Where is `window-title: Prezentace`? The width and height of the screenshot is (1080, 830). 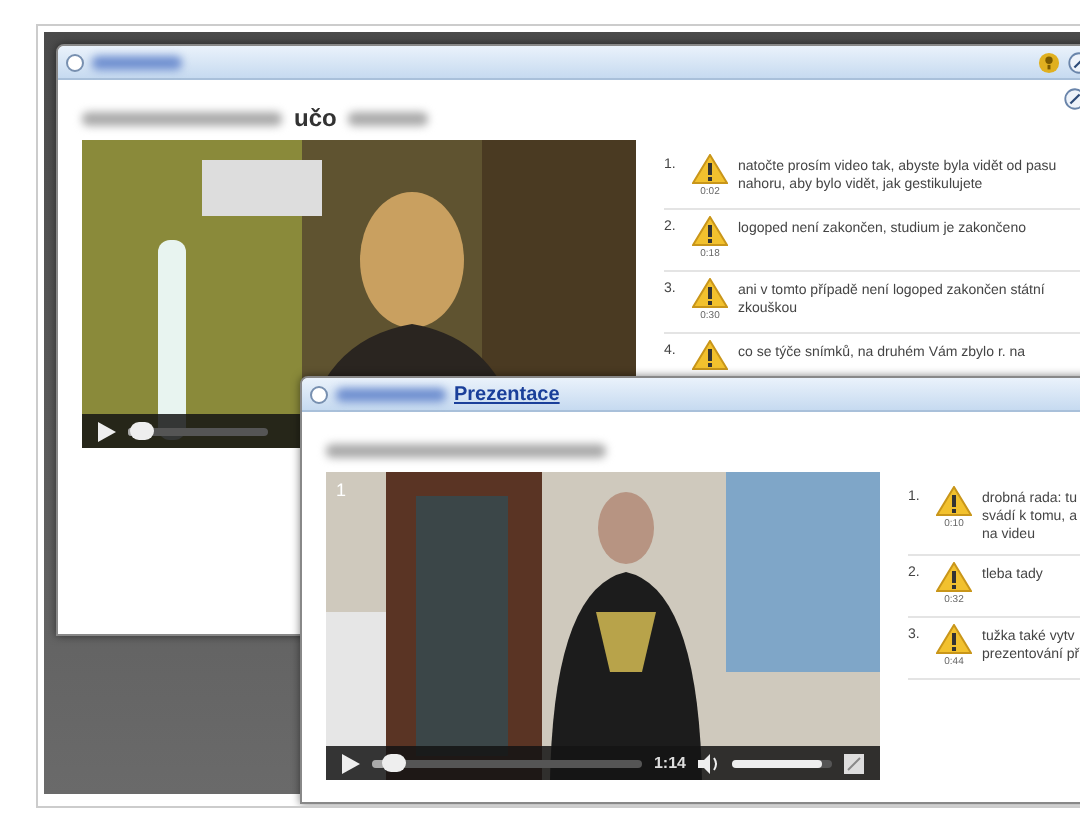 window-title: Prezentace is located at coordinates (507, 394).